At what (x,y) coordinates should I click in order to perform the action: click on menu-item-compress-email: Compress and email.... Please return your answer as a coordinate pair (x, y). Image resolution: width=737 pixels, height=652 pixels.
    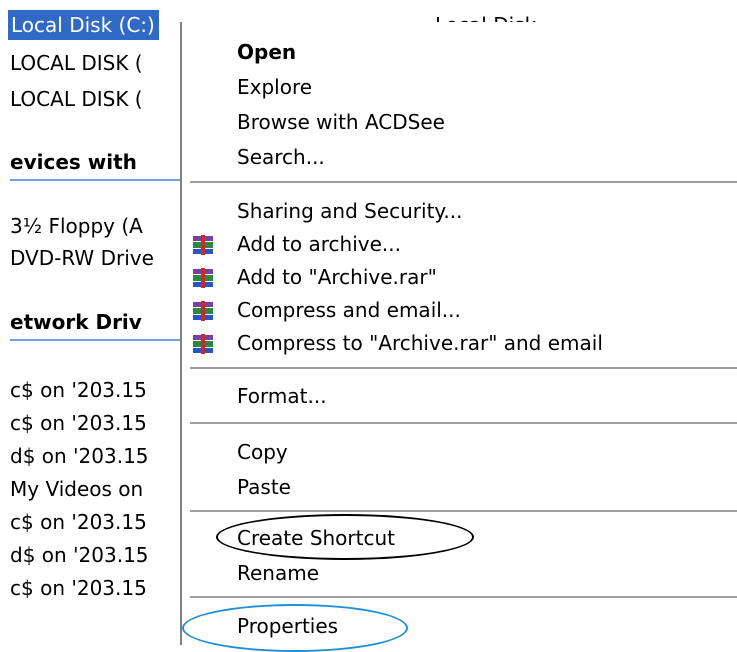
    Looking at the image, I should click on (349, 310).